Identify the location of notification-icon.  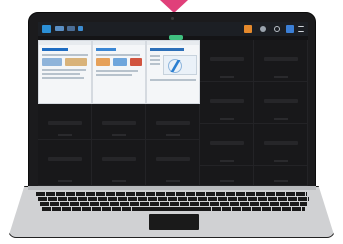
(248, 29).